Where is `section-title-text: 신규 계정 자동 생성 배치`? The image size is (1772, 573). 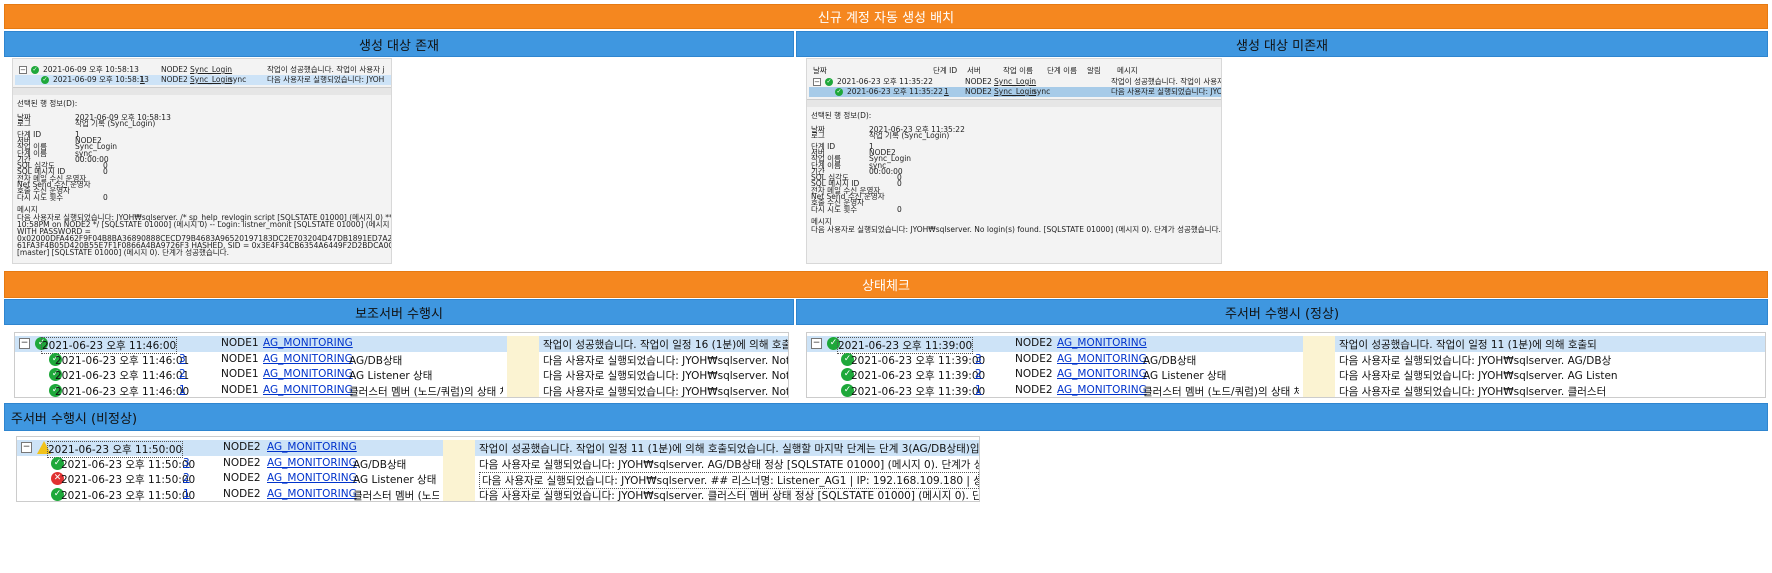 section-title-text: 신규 계정 자동 생성 배치 is located at coordinates (886, 18).